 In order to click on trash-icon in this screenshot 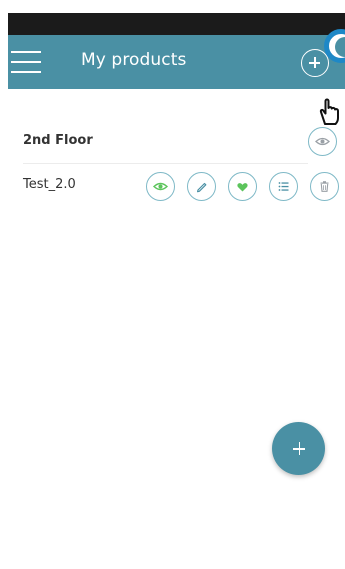, I will do `click(324, 186)`.